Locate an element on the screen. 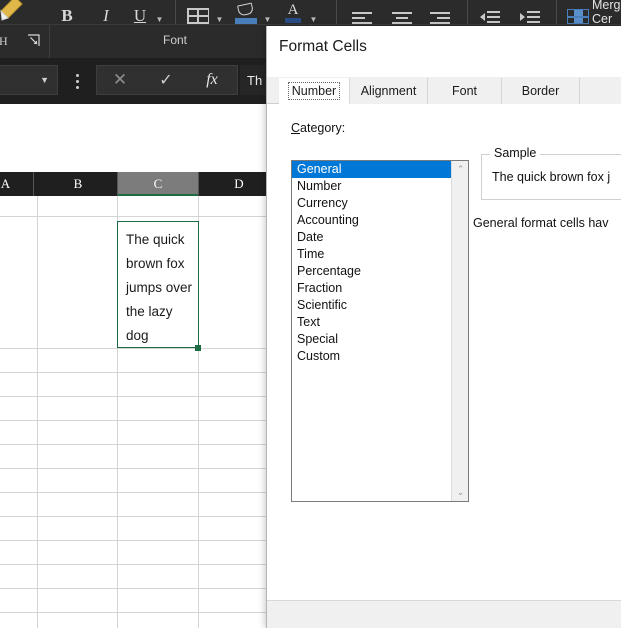 The image size is (621, 628). merge-center-button is located at coordinates (578, 12).